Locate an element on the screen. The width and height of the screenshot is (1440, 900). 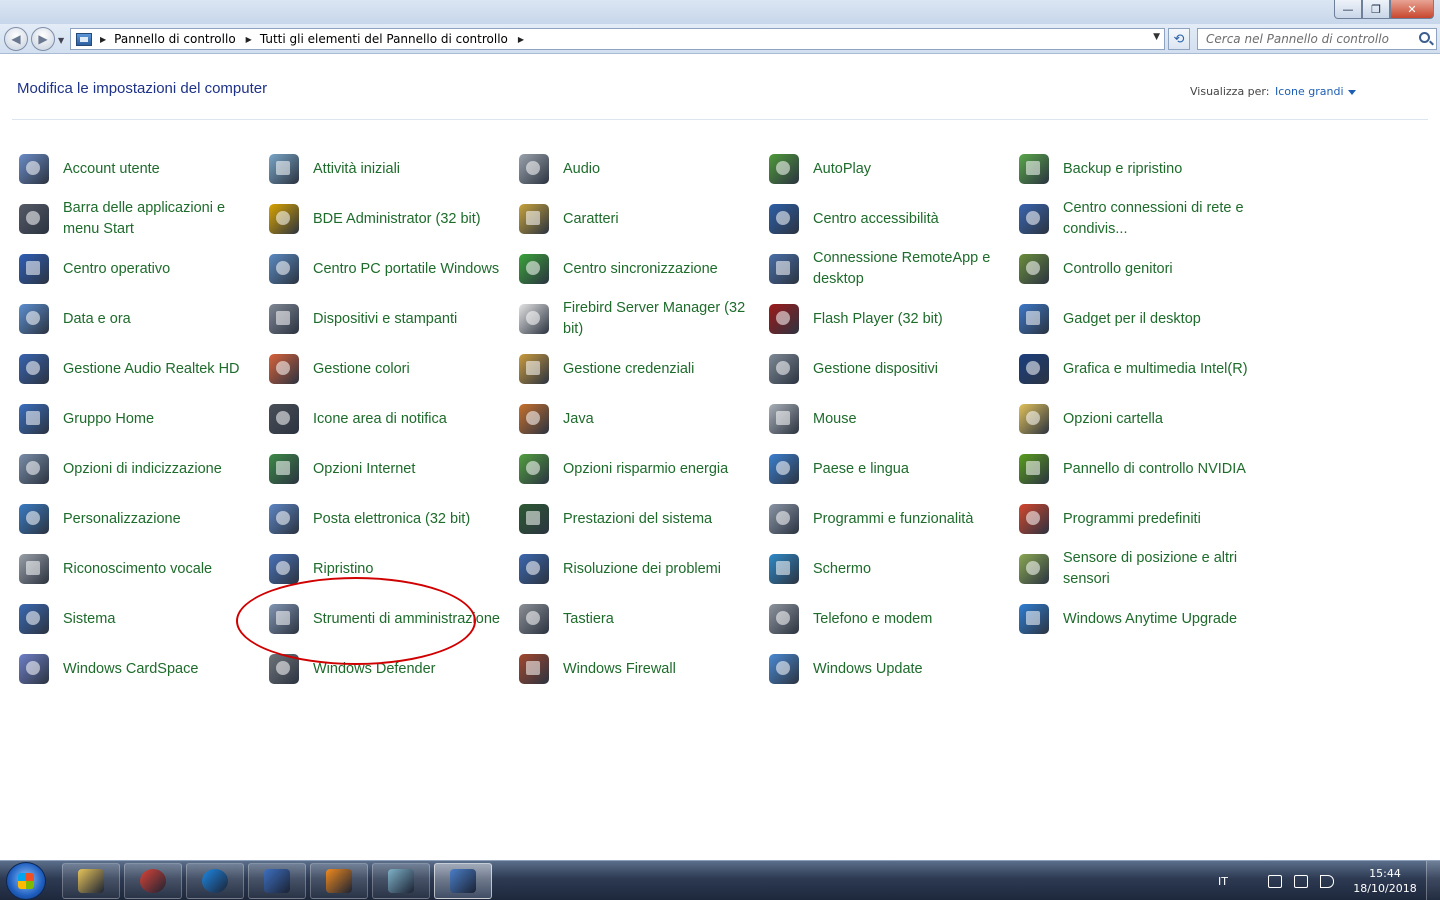
control-panel-item: Gestione colori is located at coordinates (387, 369).